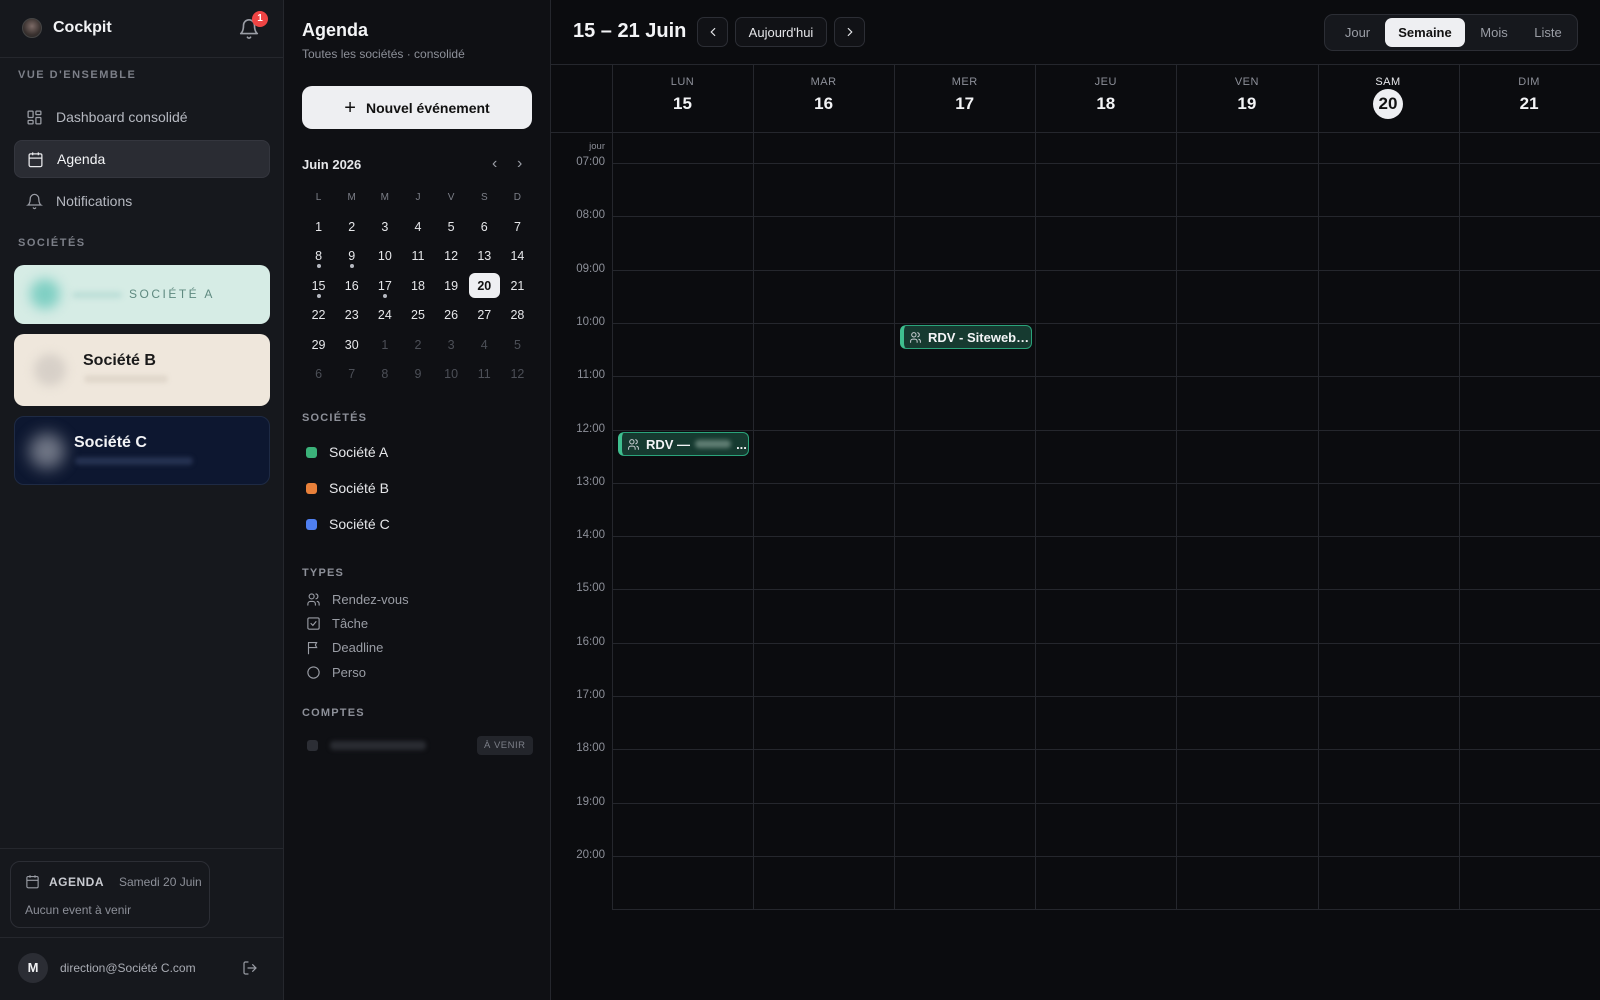  What do you see at coordinates (142, 294) in the screenshot?
I see `company-card-a: SOCIÉTÉ A` at bounding box center [142, 294].